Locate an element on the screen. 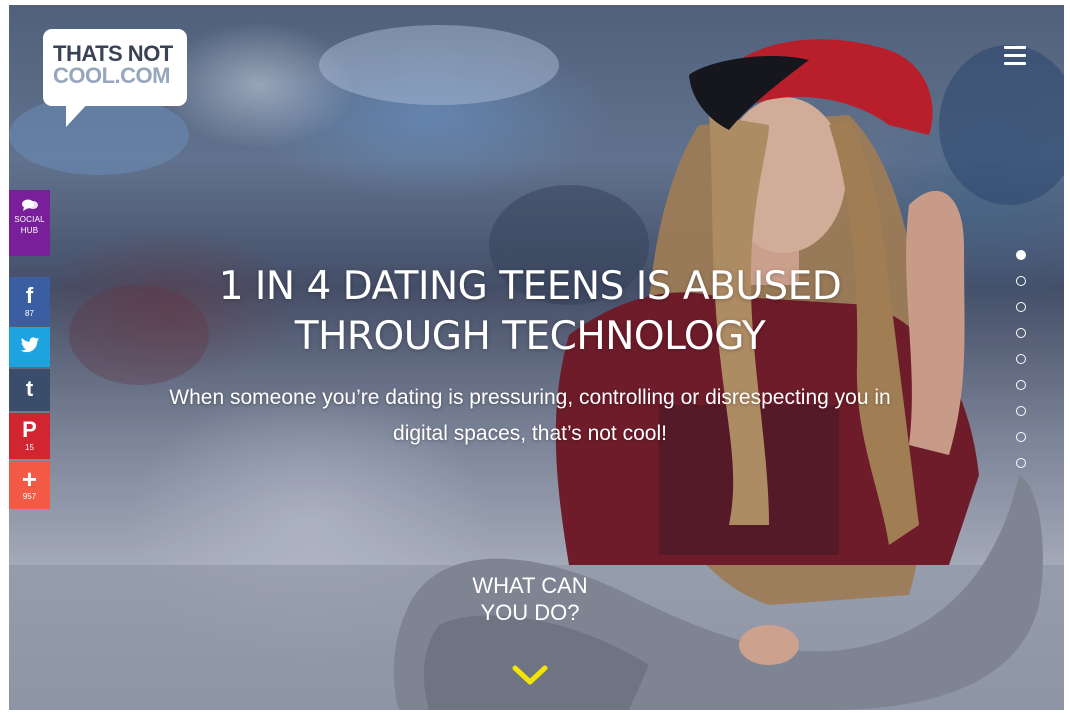 The image size is (1070, 713). plus-icon: + is located at coordinates (29, 479).